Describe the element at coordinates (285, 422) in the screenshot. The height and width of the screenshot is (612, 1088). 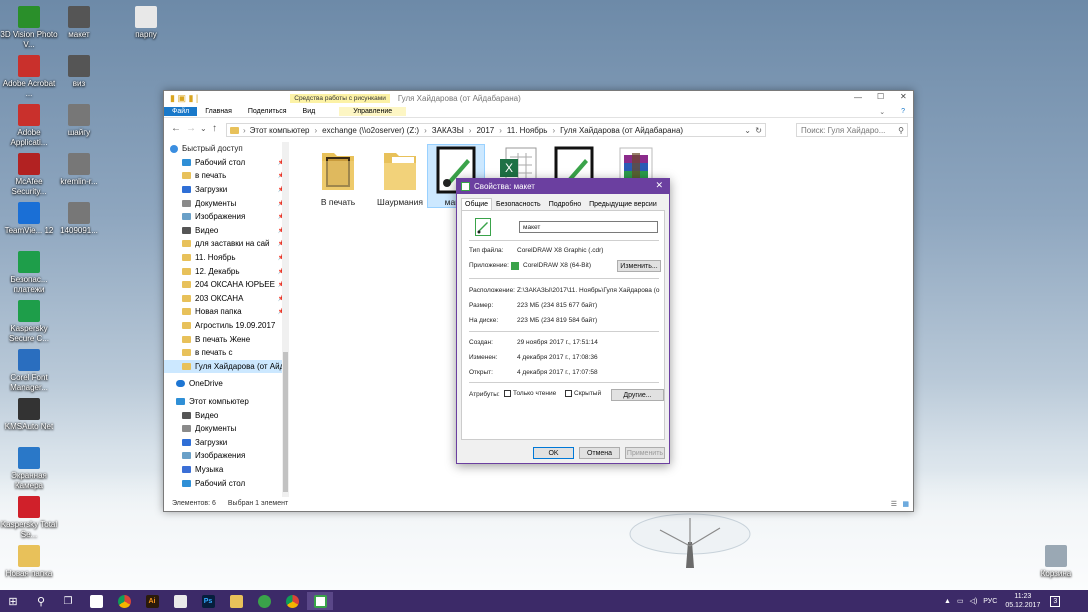
I see `scroll-thumb` at that location.